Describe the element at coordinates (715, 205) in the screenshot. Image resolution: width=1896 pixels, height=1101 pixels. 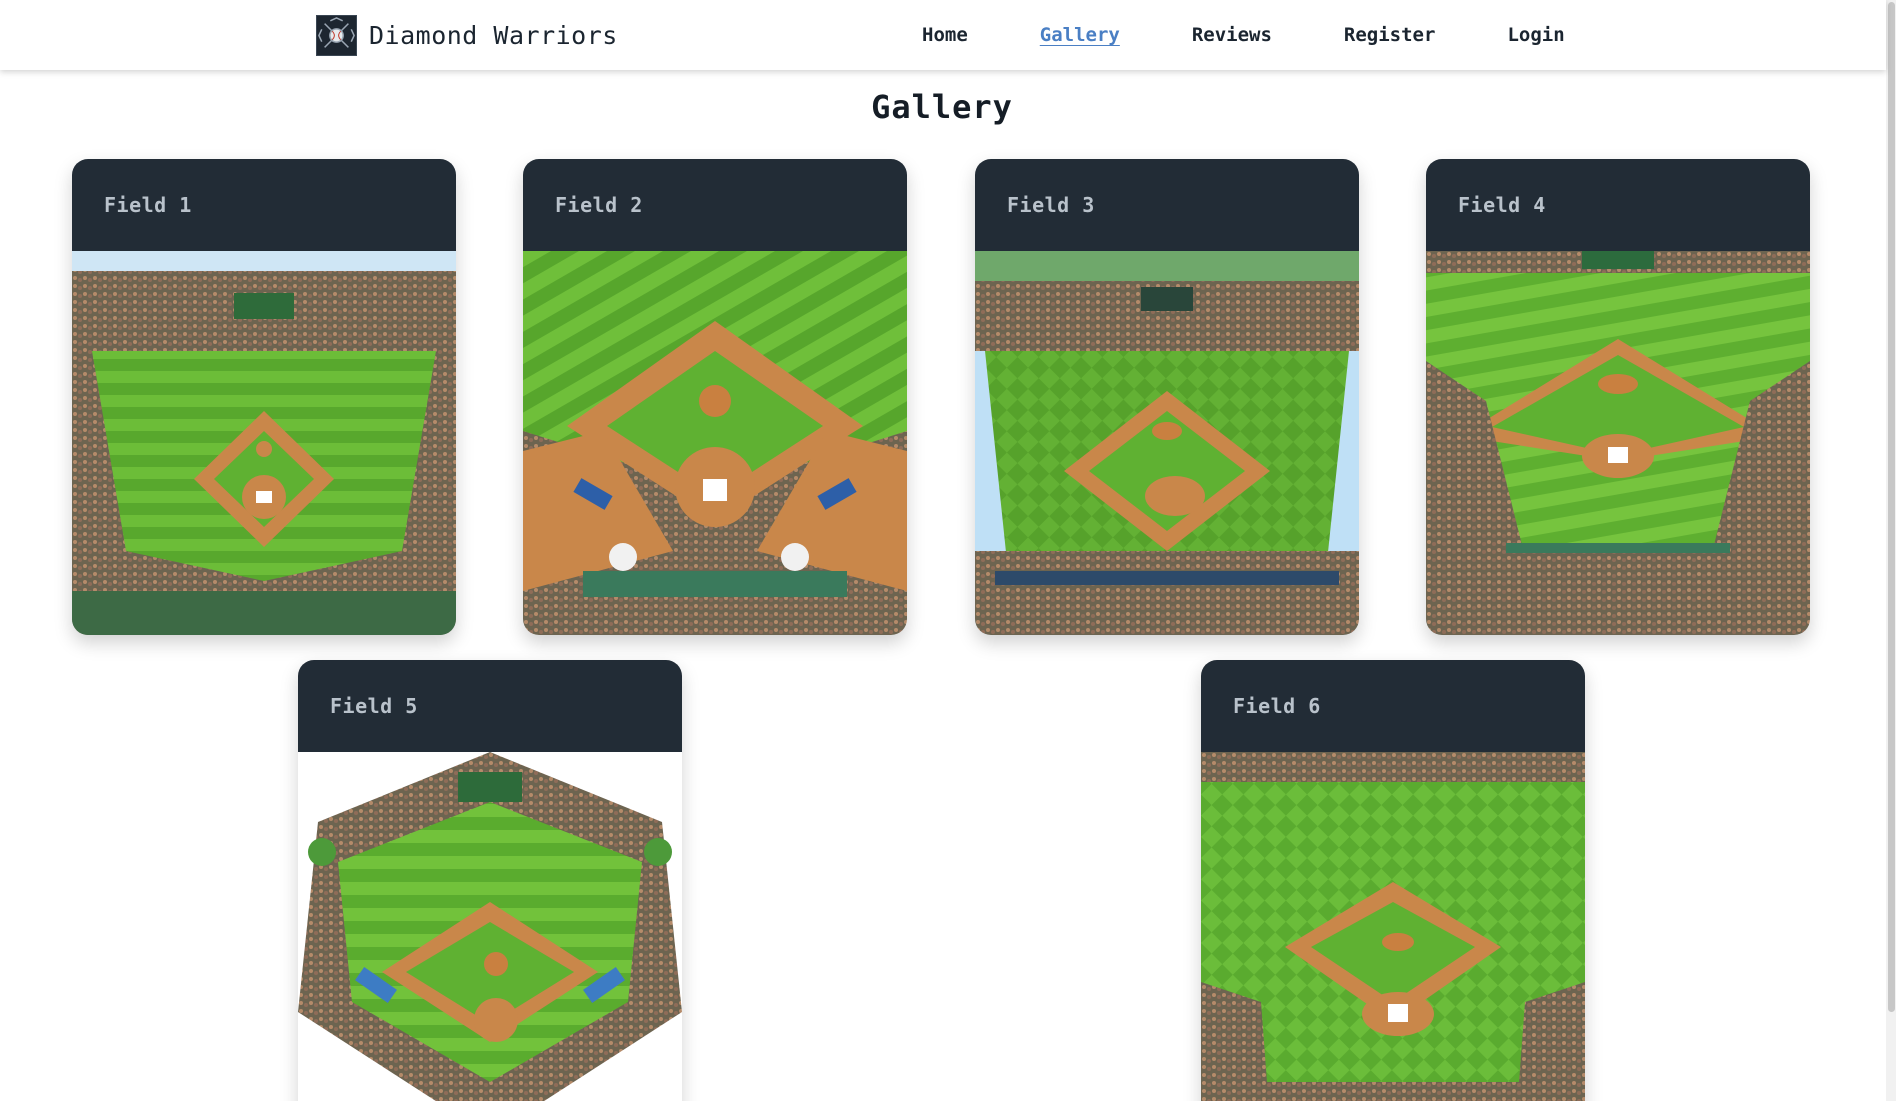
I see `card-header: Field 2` at that location.